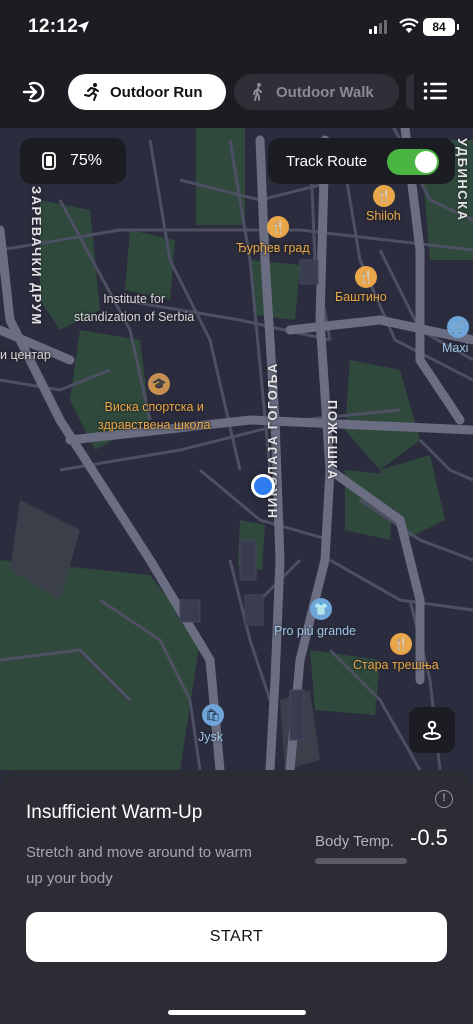 This screenshot has width=473, height=1024. What do you see at coordinates (210, 737) in the screenshot?
I see `poi-jysk: Jysk` at bounding box center [210, 737].